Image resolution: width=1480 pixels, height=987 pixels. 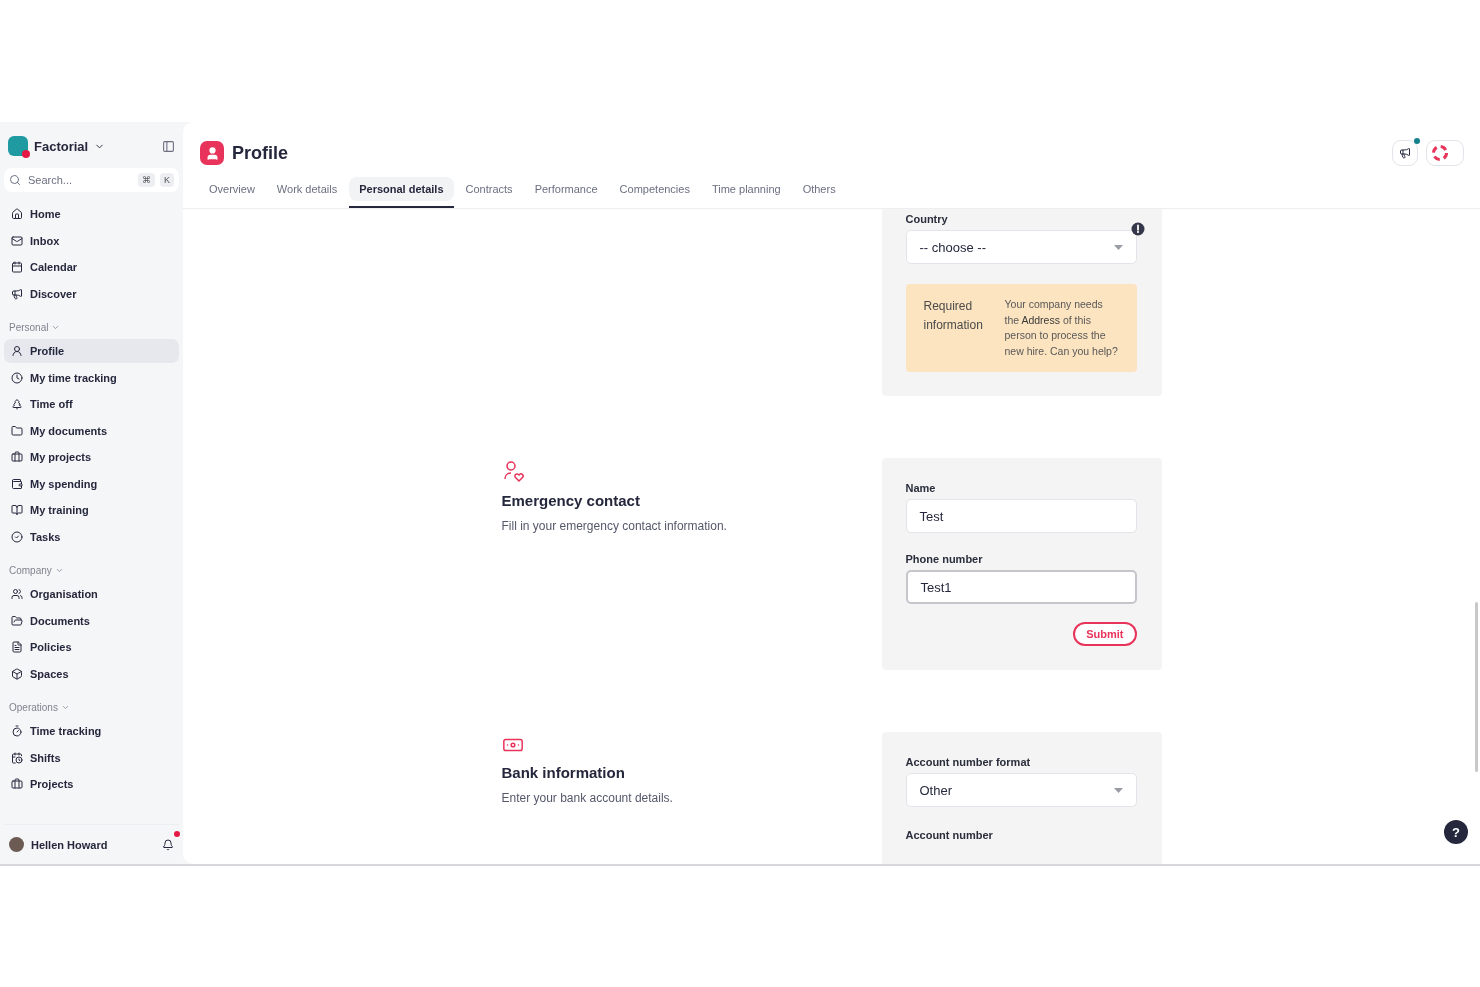 I want to click on book-icon, so click(x=17, y=510).